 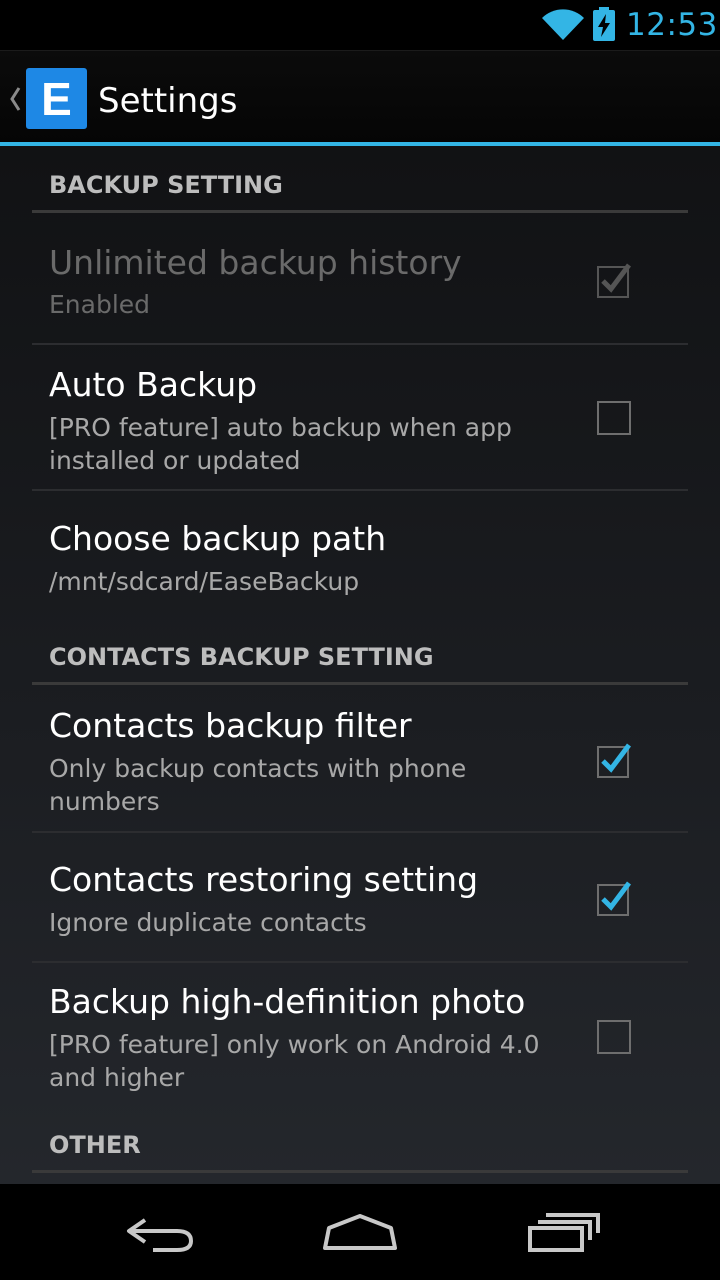 What do you see at coordinates (360, 25) in the screenshot?
I see `status-bar: 12:53` at bounding box center [360, 25].